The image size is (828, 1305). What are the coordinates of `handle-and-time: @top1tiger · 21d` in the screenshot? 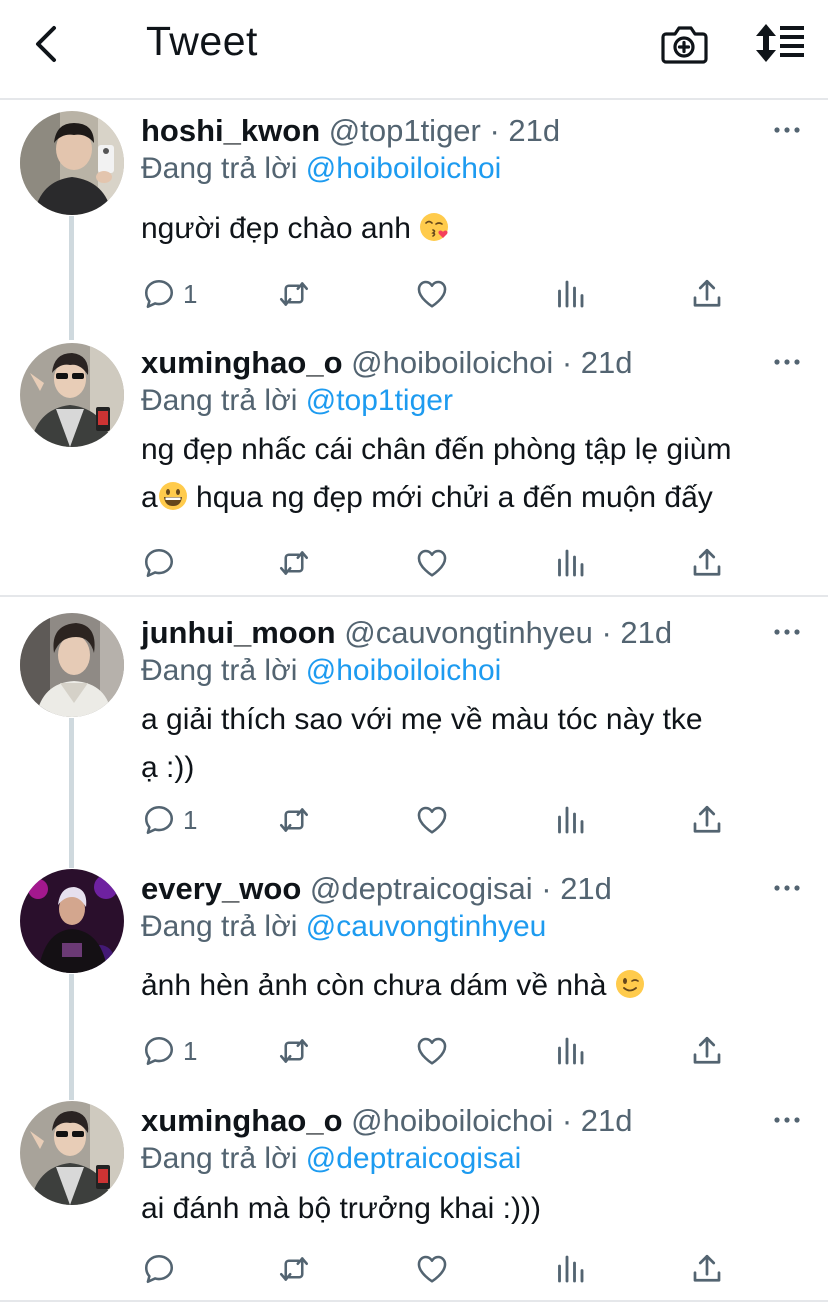 It's located at (444, 130).